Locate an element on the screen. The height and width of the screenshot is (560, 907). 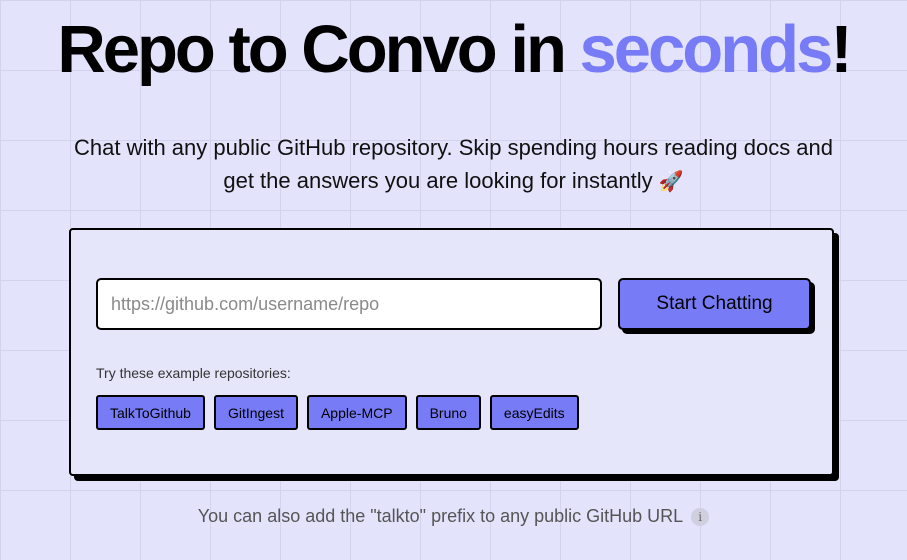
rocket-icon: 🚀 is located at coordinates (671, 181).